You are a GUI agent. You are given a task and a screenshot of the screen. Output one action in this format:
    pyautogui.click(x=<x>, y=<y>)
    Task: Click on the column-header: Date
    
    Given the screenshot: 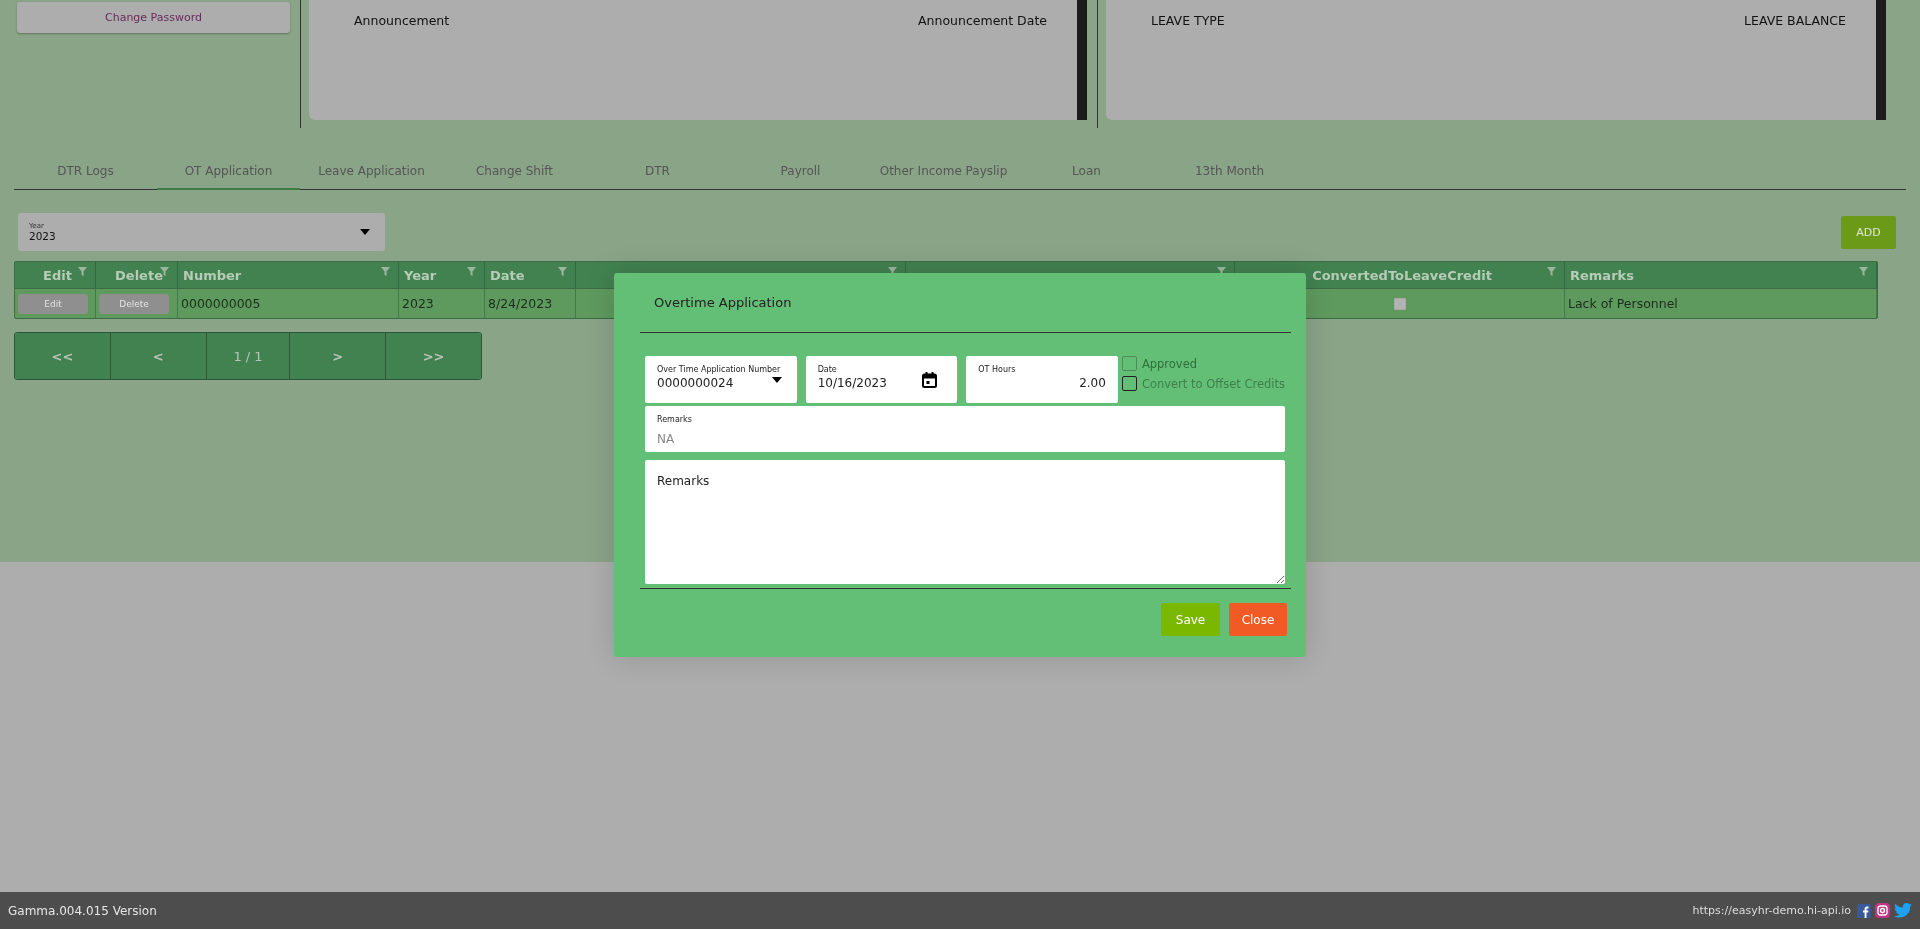 What is the action you would take?
    pyautogui.click(x=507, y=275)
    